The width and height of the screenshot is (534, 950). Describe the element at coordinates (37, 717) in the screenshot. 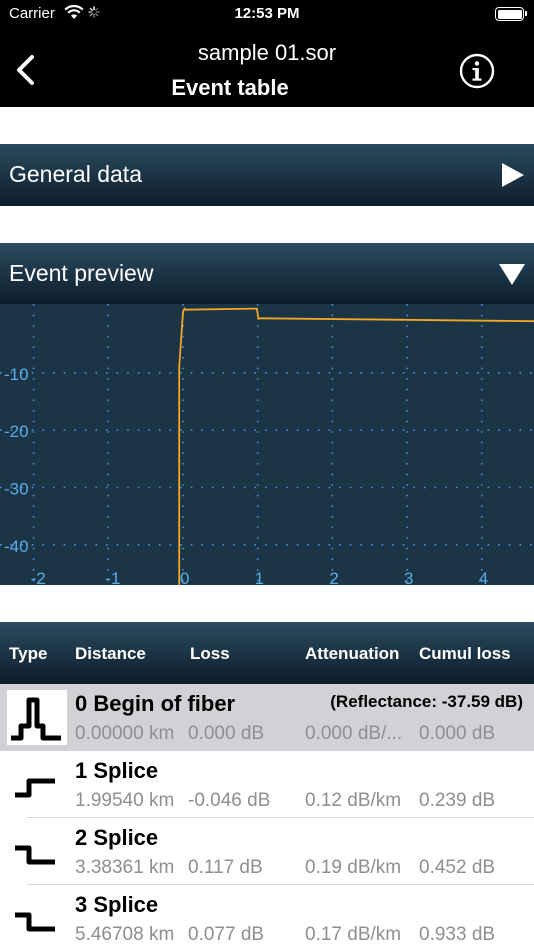

I see `reflective-event-icon` at that location.